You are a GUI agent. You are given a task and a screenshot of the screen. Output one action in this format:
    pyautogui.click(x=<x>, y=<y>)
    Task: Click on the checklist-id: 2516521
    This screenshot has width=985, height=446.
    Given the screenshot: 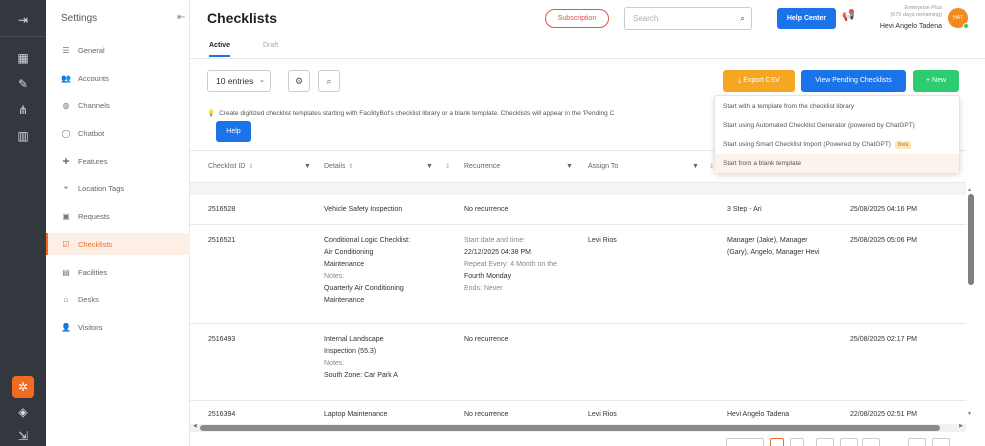 What is the action you would take?
    pyautogui.click(x=222, y=240)
    